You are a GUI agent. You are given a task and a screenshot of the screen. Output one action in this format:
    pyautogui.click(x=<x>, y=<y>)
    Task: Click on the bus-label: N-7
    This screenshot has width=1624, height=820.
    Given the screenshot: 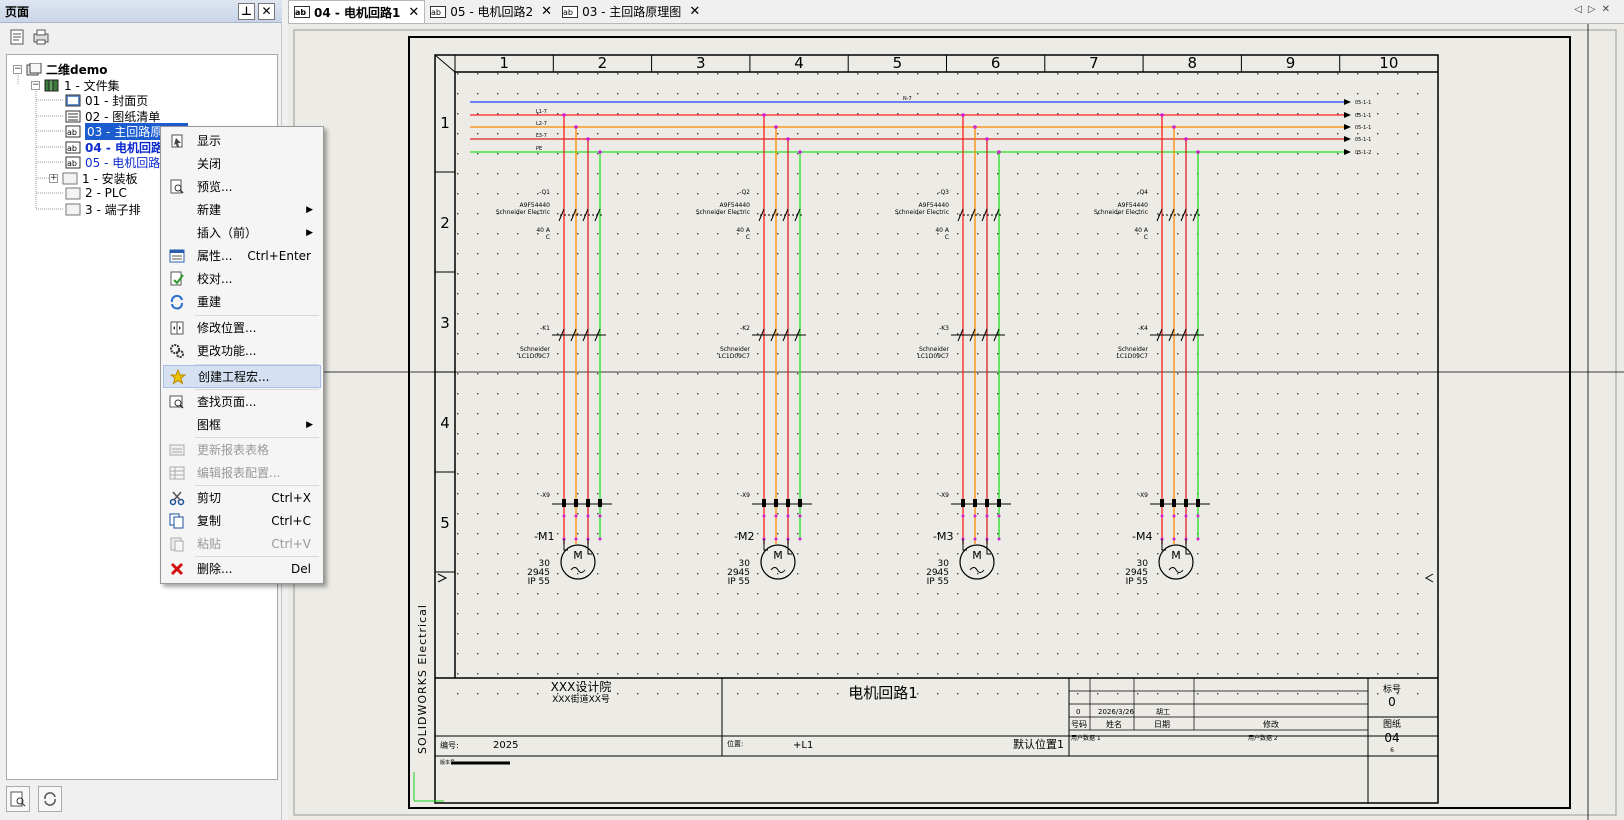 What is the action you would take?
    pyautogui.click(x=907, y=99)
    